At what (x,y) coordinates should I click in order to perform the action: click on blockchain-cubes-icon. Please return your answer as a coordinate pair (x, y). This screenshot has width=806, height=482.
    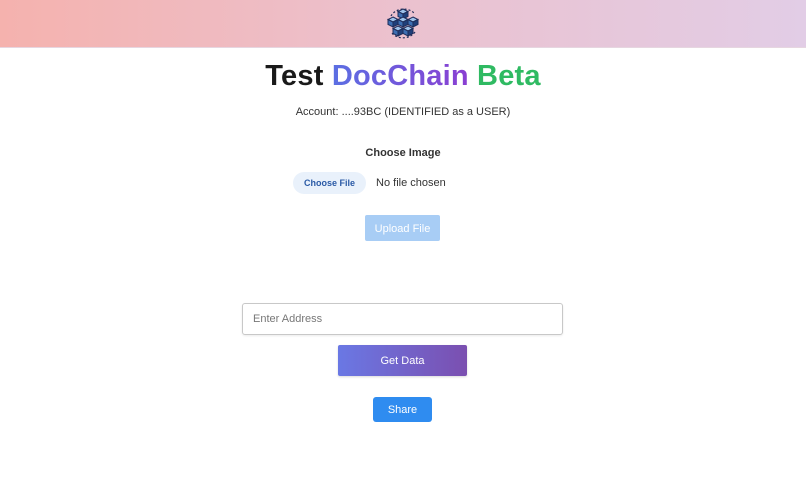
    Looking at the image, I should click on (403, 23).